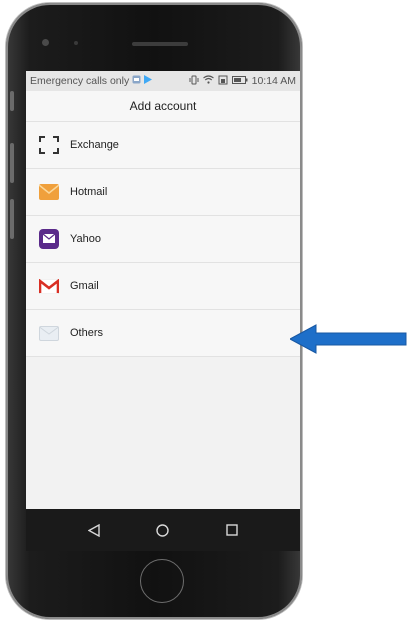 The image size is (407, 642). Describe the element at coordinates (163, 192) in the screenshot. I see `account-item-hotmail: Hotmail` at that location.